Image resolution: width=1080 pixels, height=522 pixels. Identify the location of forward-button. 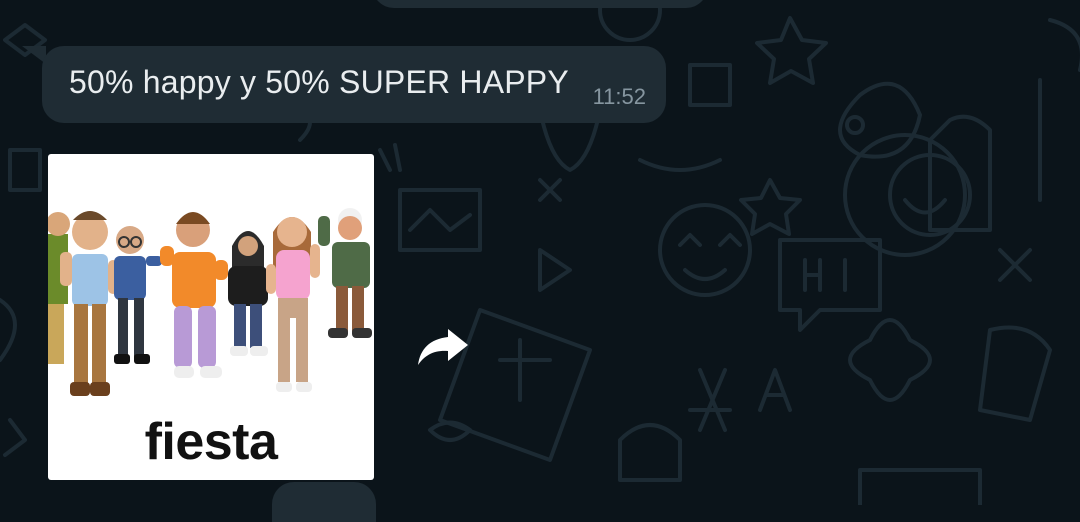
(443, 347).